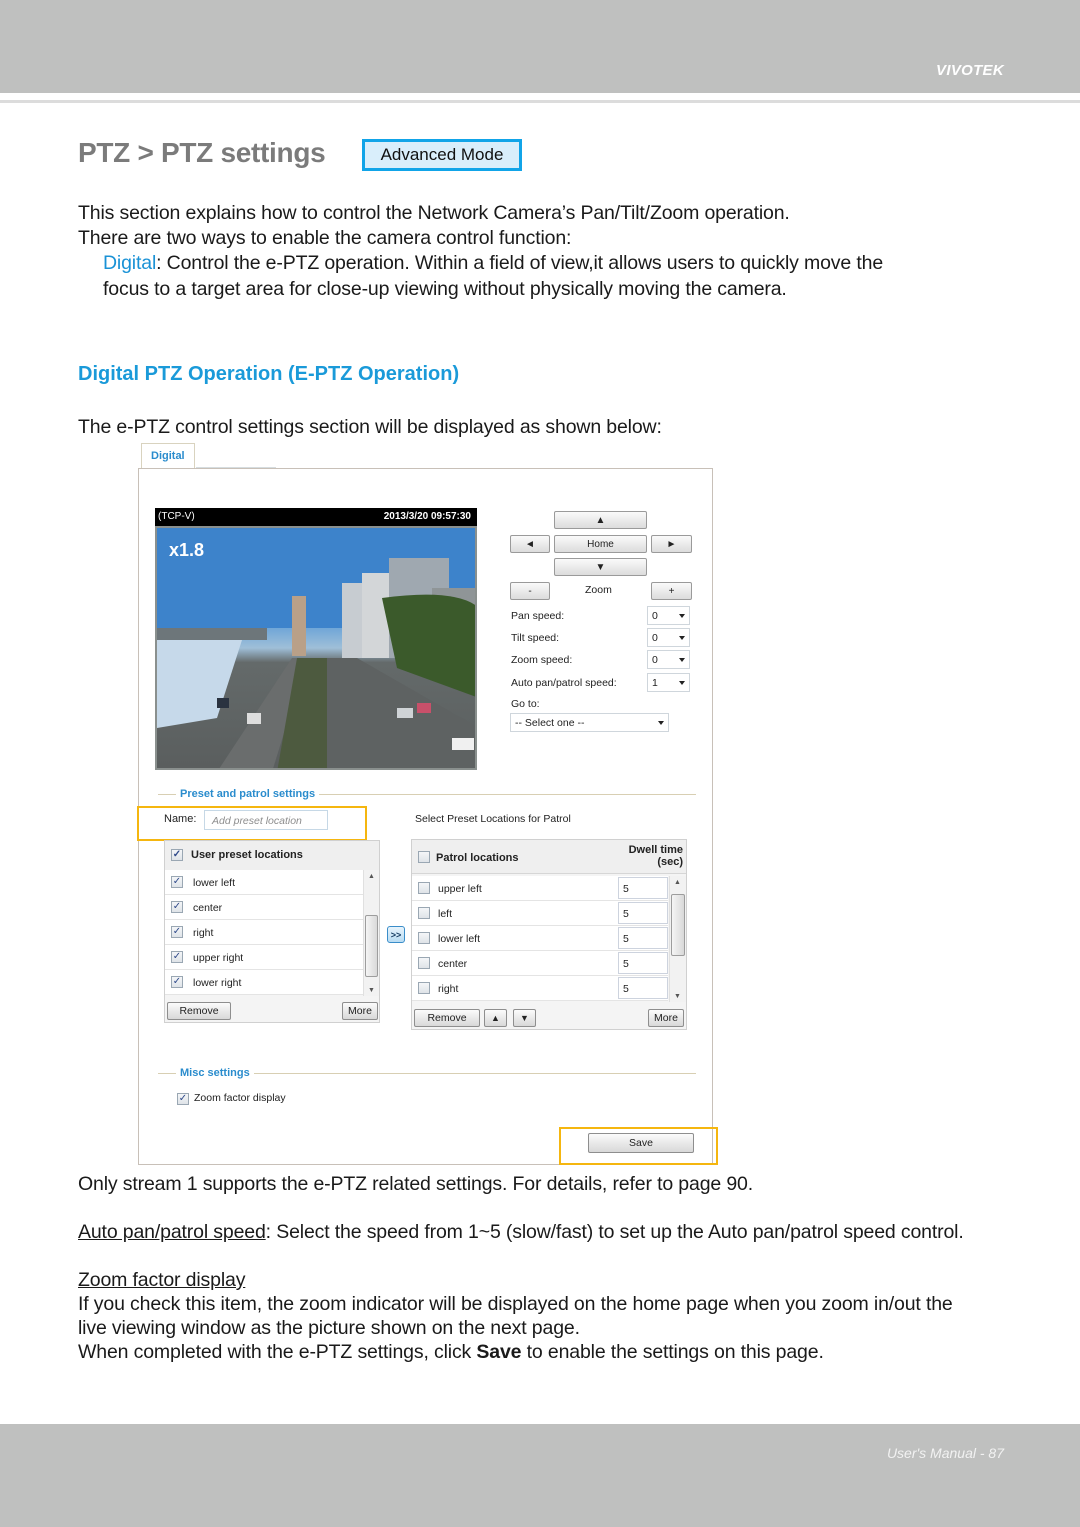 Image resolution: width=1080 pixels, height=1527 pixels. What do you see at coordinates (600, 520) in the screenshot?
I see `tilt-up-button: ▲` at bounding box center [600, 520].